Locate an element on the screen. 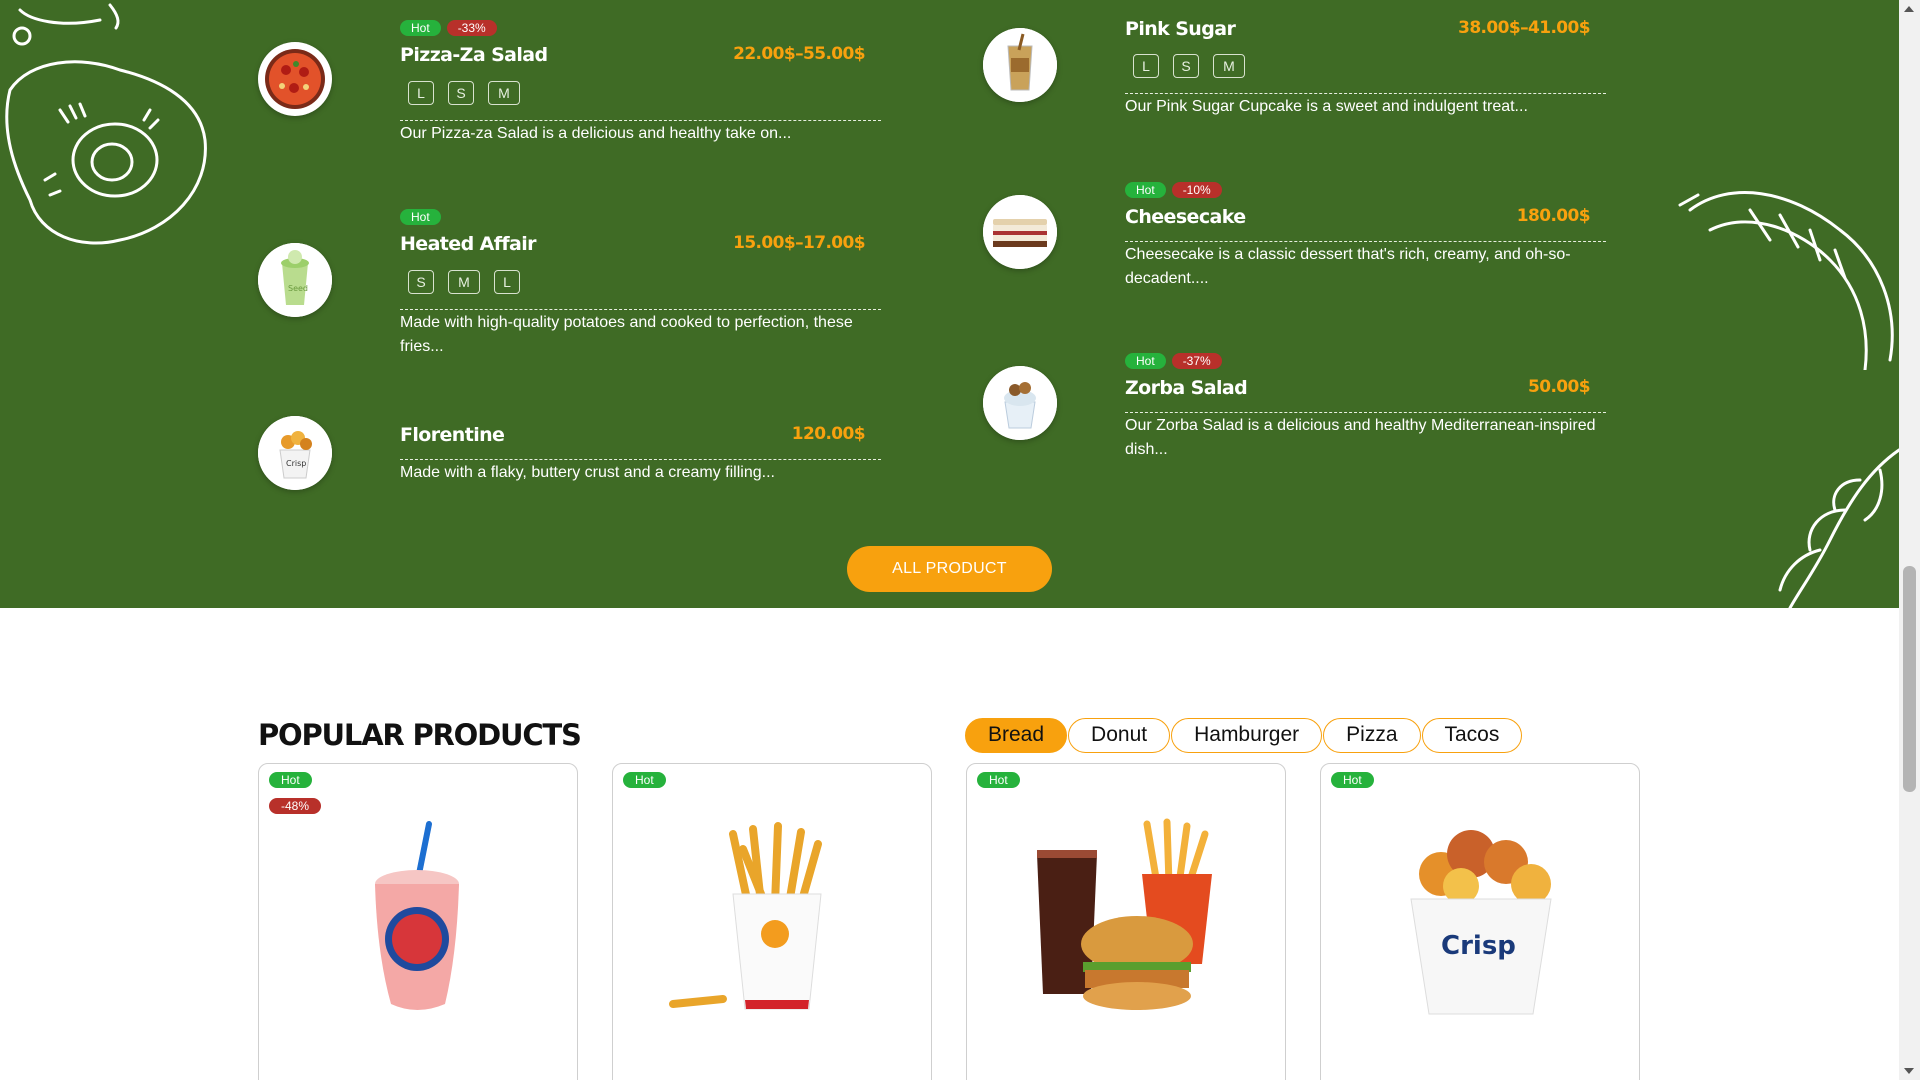 The image size is (1920, 1080). product-card: Hot -48% is located at coordinates (418, 921).